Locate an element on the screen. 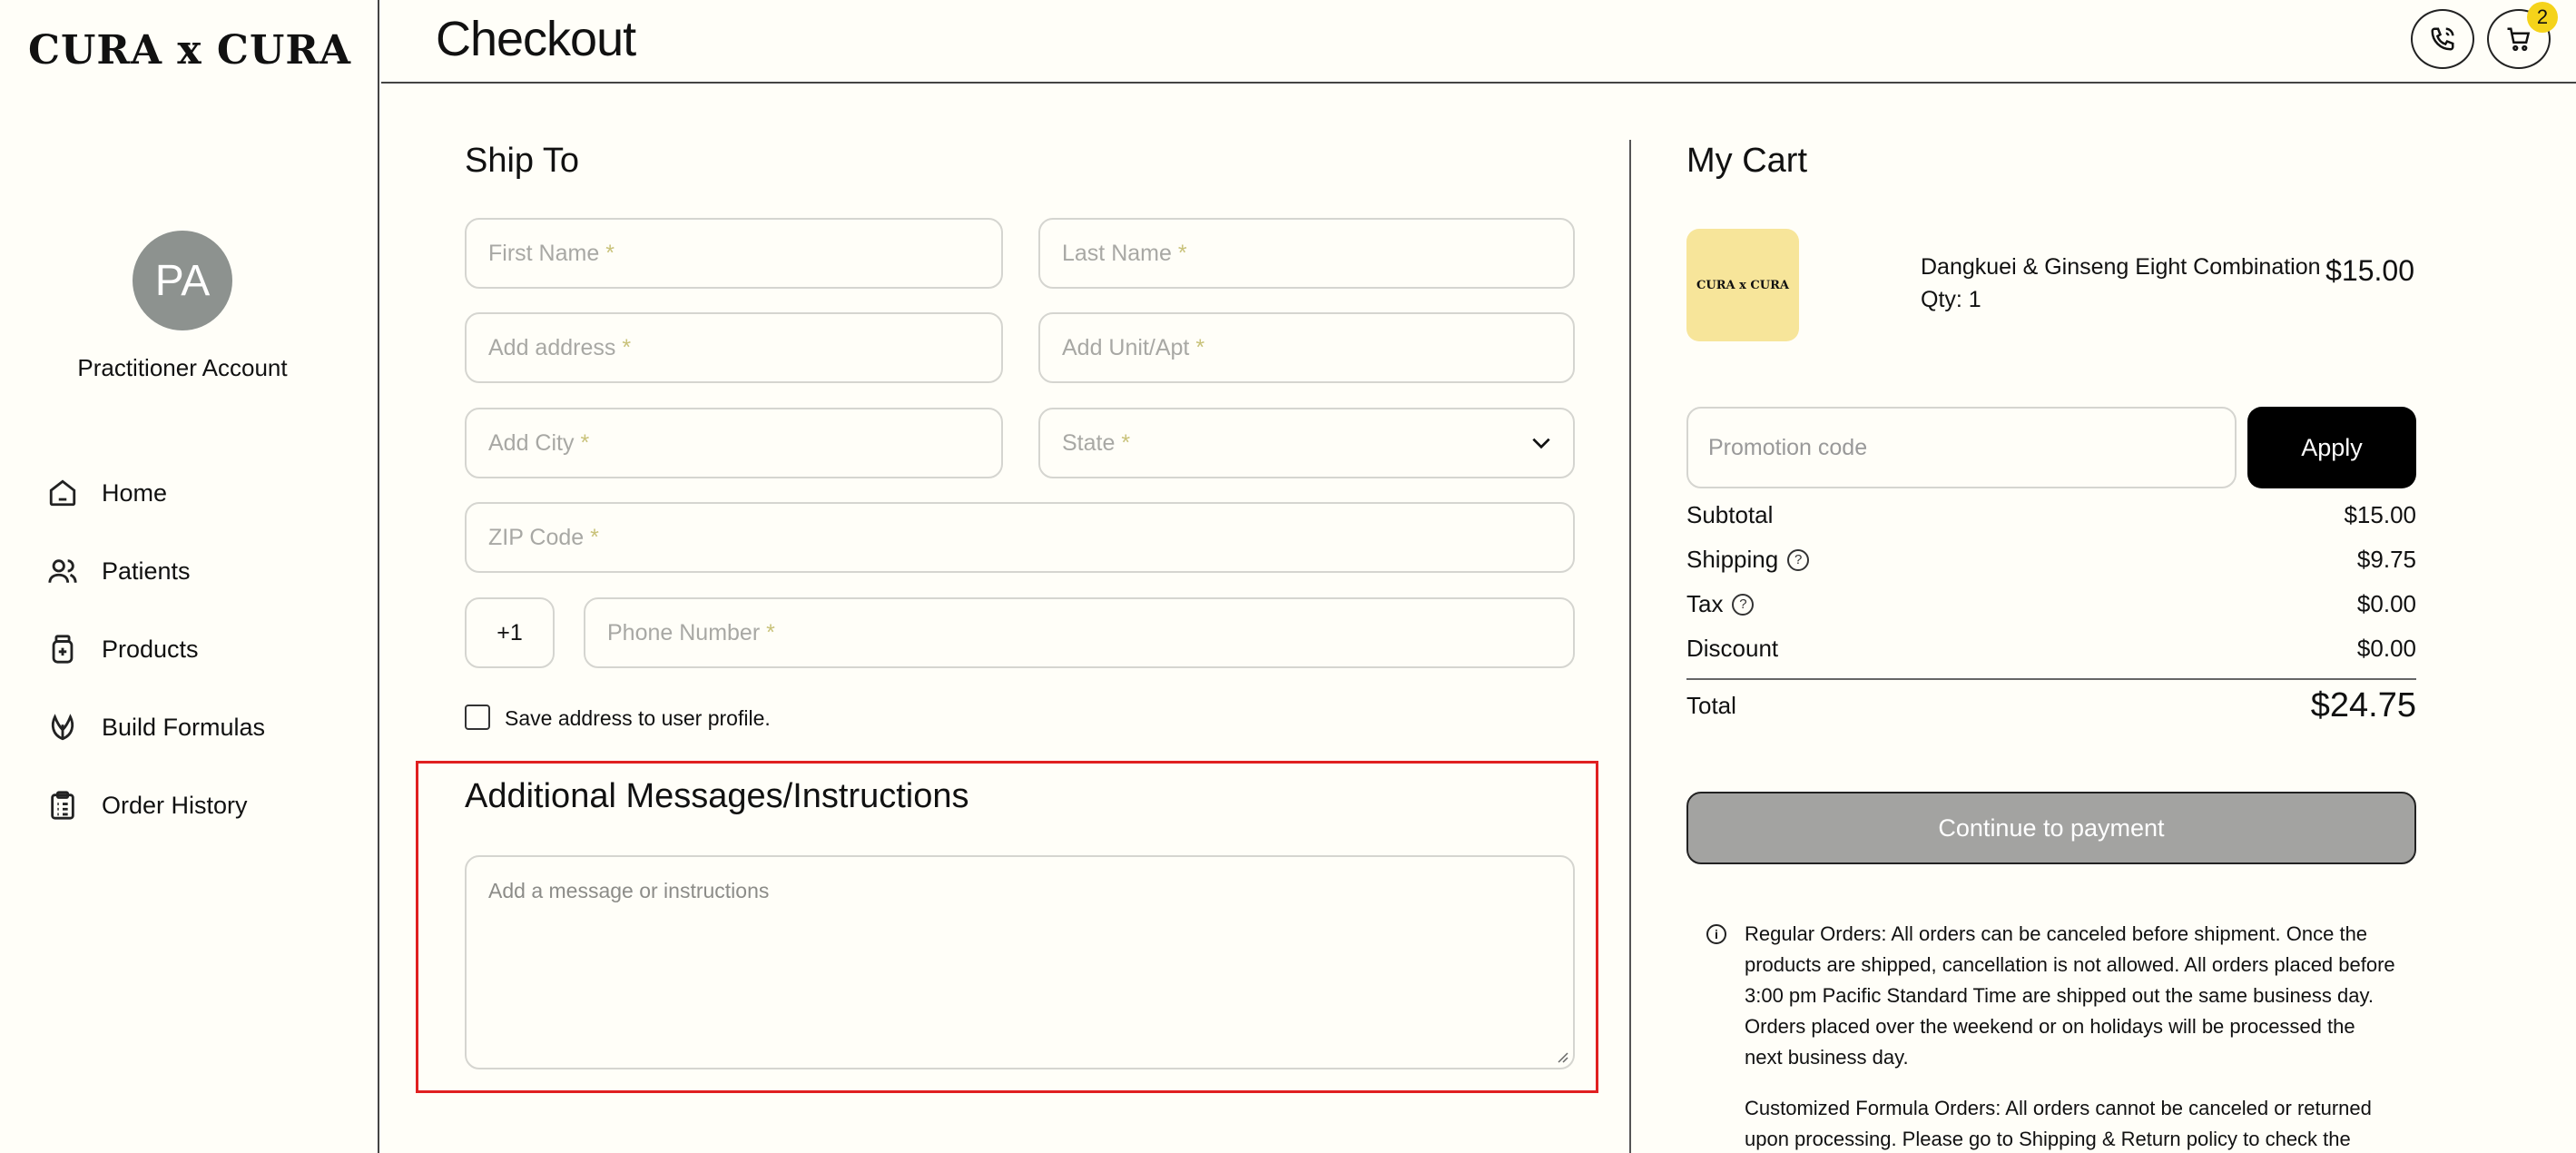 The image size is (2576, 1153). tax-row: Tax? $0.00 is located at coordinates (2051, 604).